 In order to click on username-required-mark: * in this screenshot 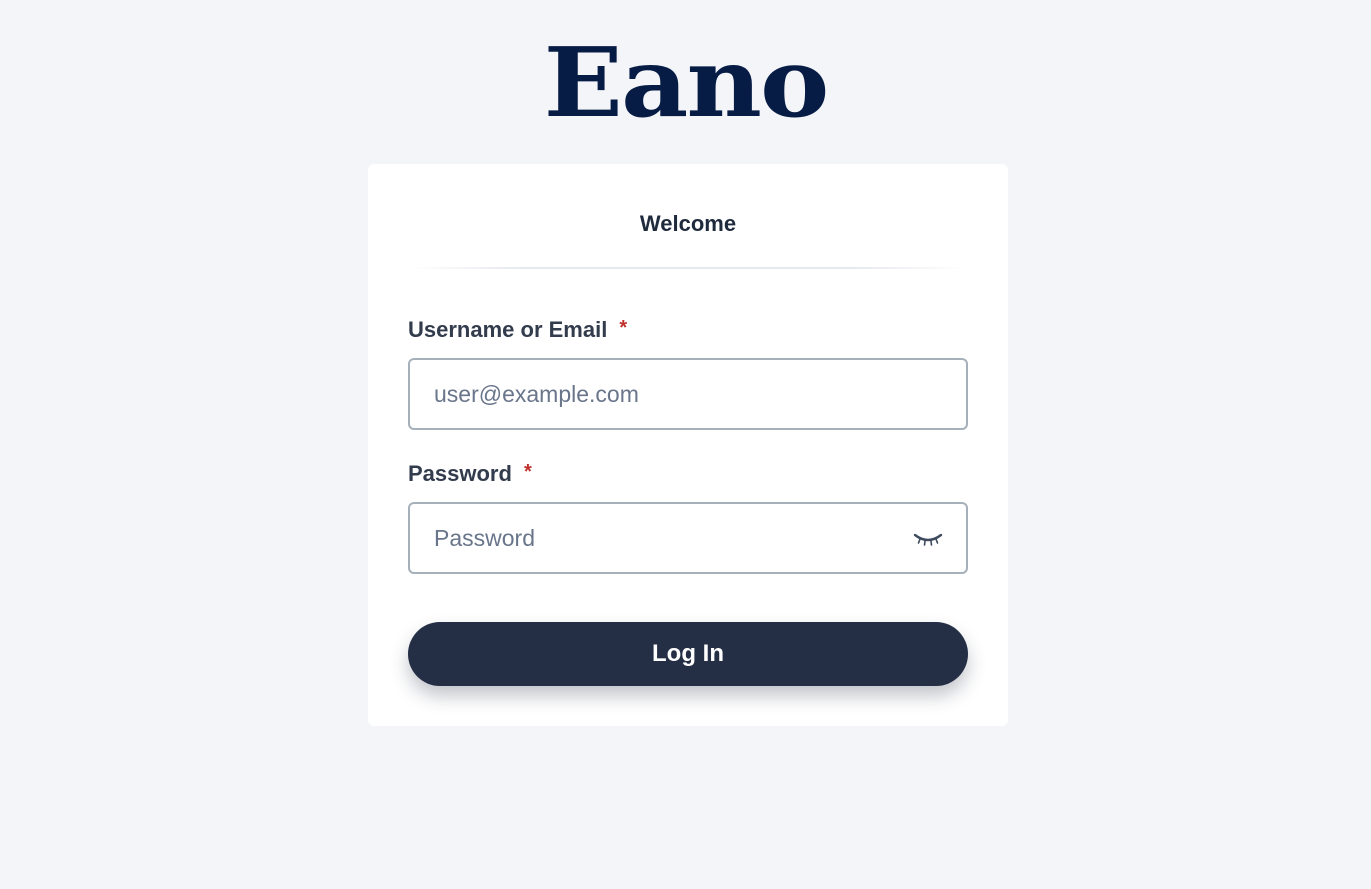, I will do `click(623, 328)`.